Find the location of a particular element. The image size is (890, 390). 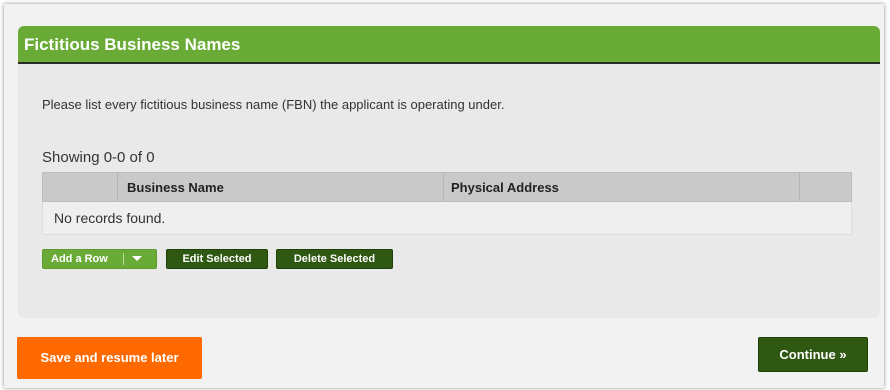

add-row-label: Add a Row is located at coordinates (79, 259).